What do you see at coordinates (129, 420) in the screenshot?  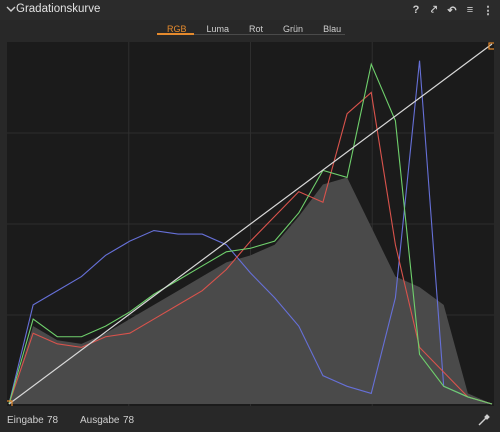 I see `output-value: 78` at bounding box center [129, 420].